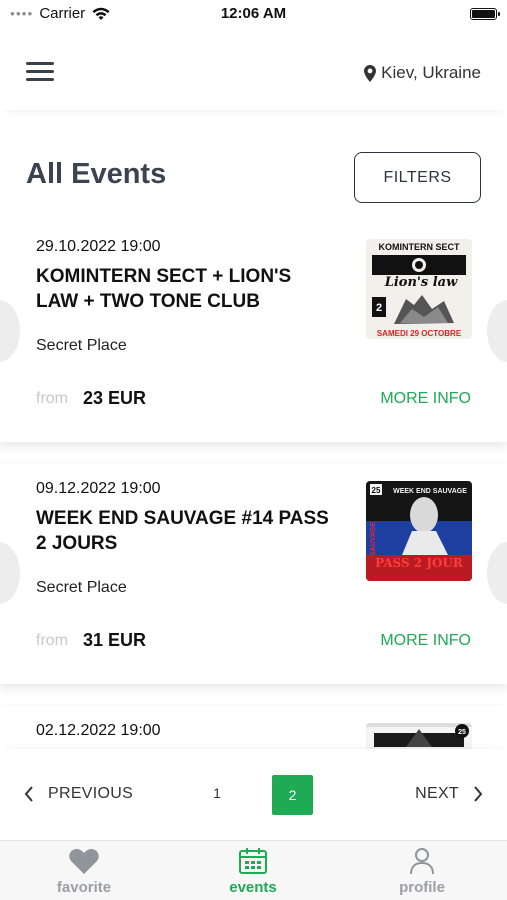 The image size is (507, 900). I want to click on person-icon, so click(422, 861).